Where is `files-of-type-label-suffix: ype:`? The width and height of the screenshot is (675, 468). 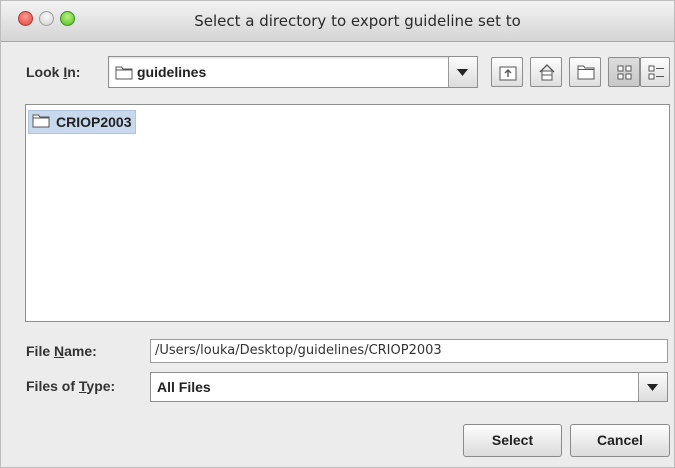
files-of-type-label-suffix: ype: is located at coordinates (101, 386).